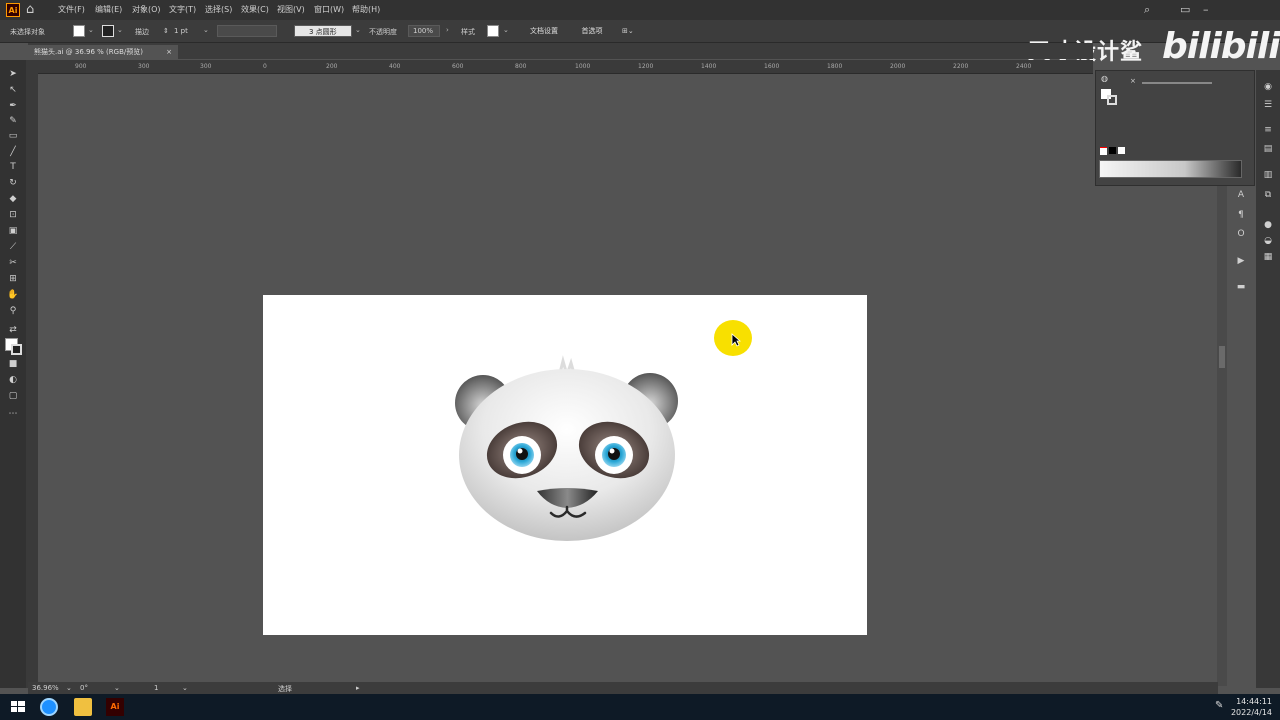  I want to click on free-transform-tool-icon: ⊡, so click(13, 215).